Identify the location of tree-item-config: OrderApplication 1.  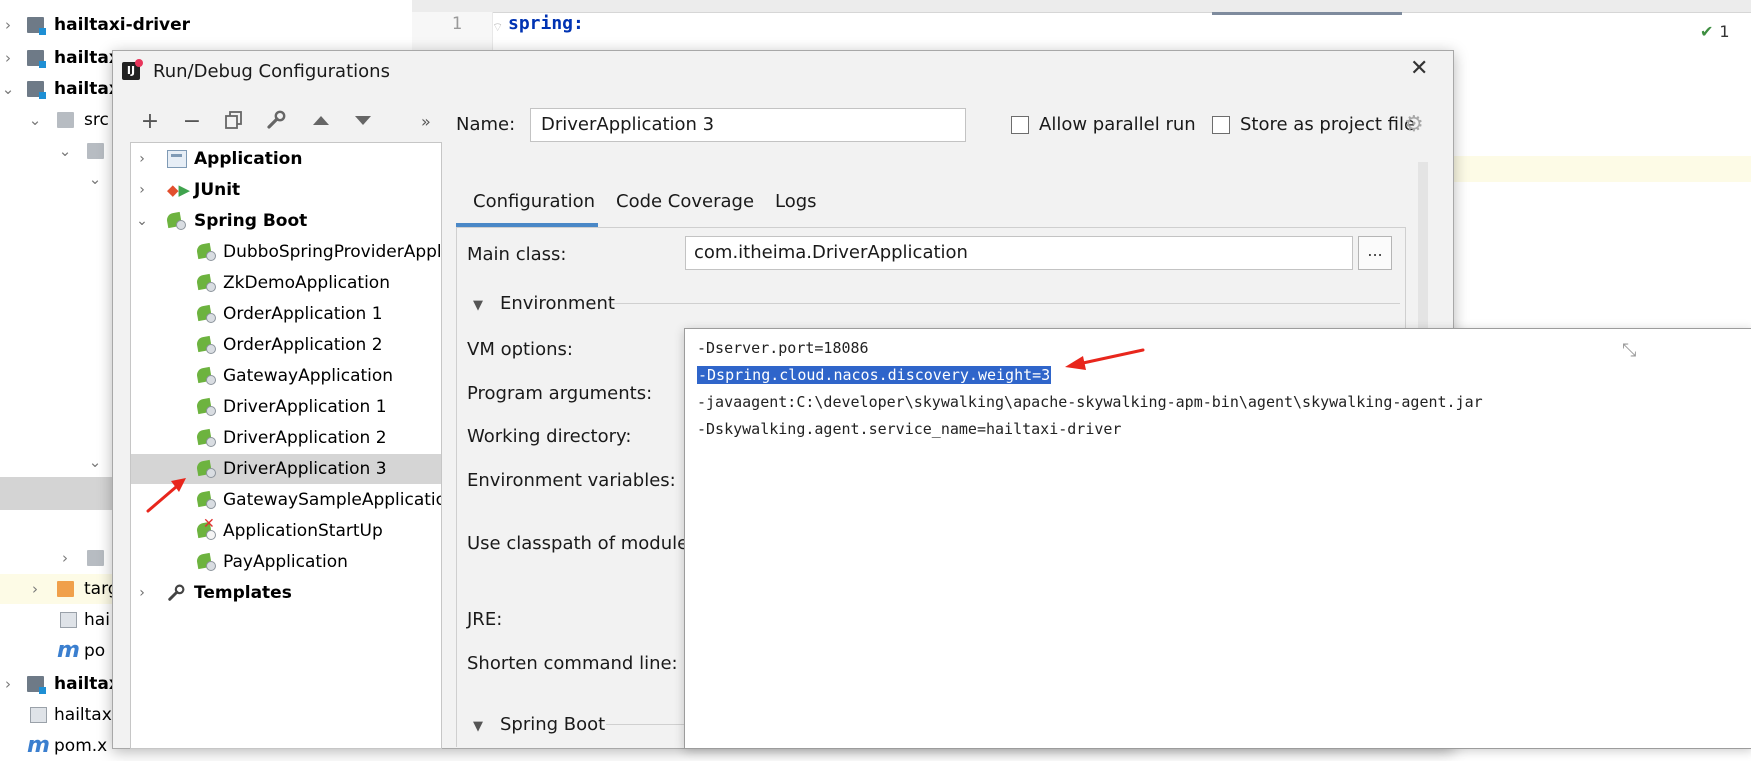
(286, 314).